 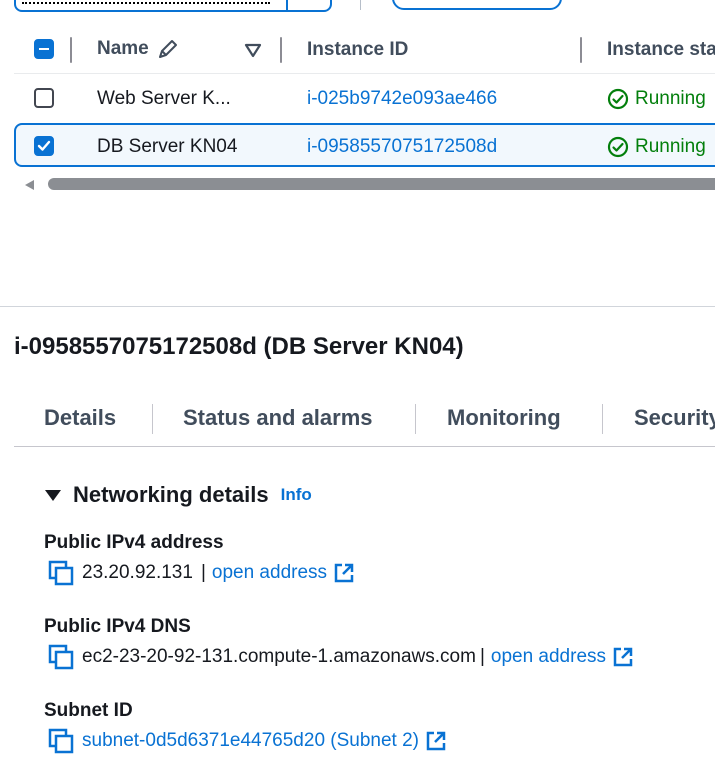 I want to click on column-header-instance-state: Instance sta, so click(x=661, y=50).